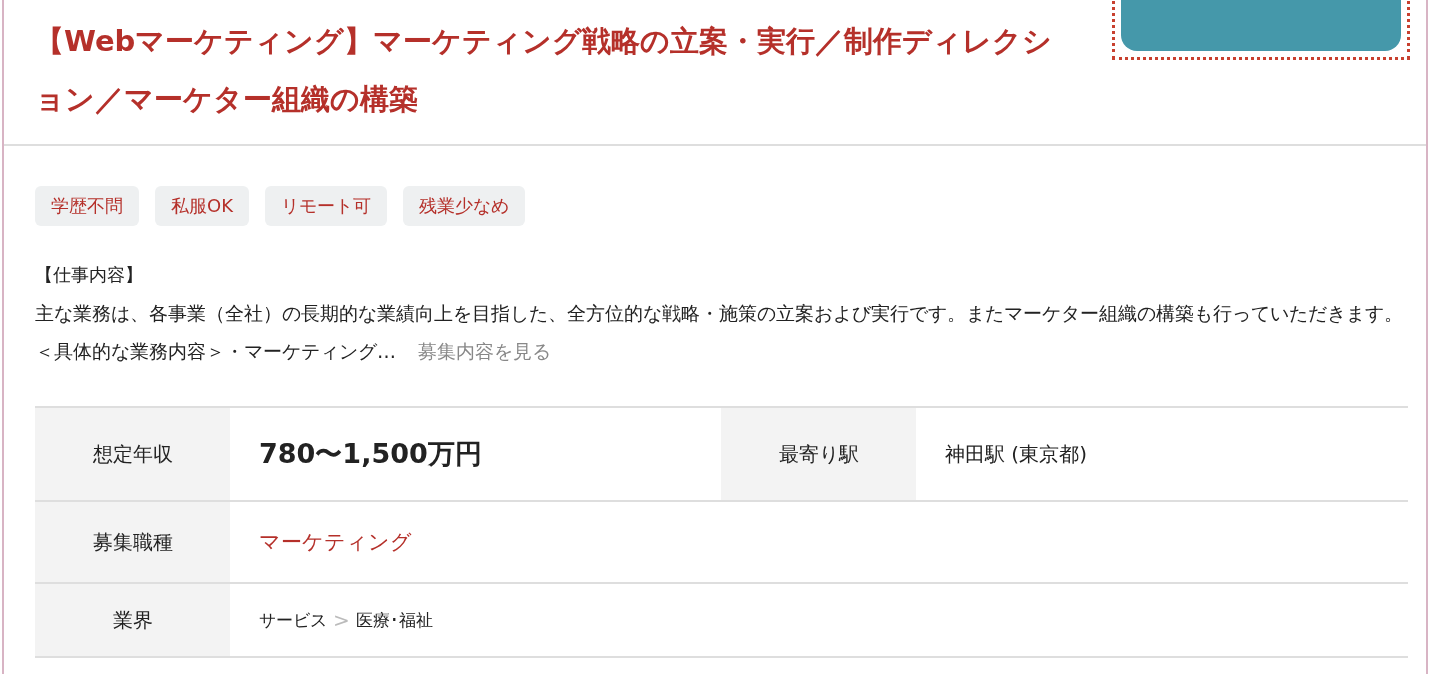 The image size is (1446, 674). Describe the element at coordinates (1016, 454) in the screenshot. I see `station-value: 神田駅 (東京都)` at that location.